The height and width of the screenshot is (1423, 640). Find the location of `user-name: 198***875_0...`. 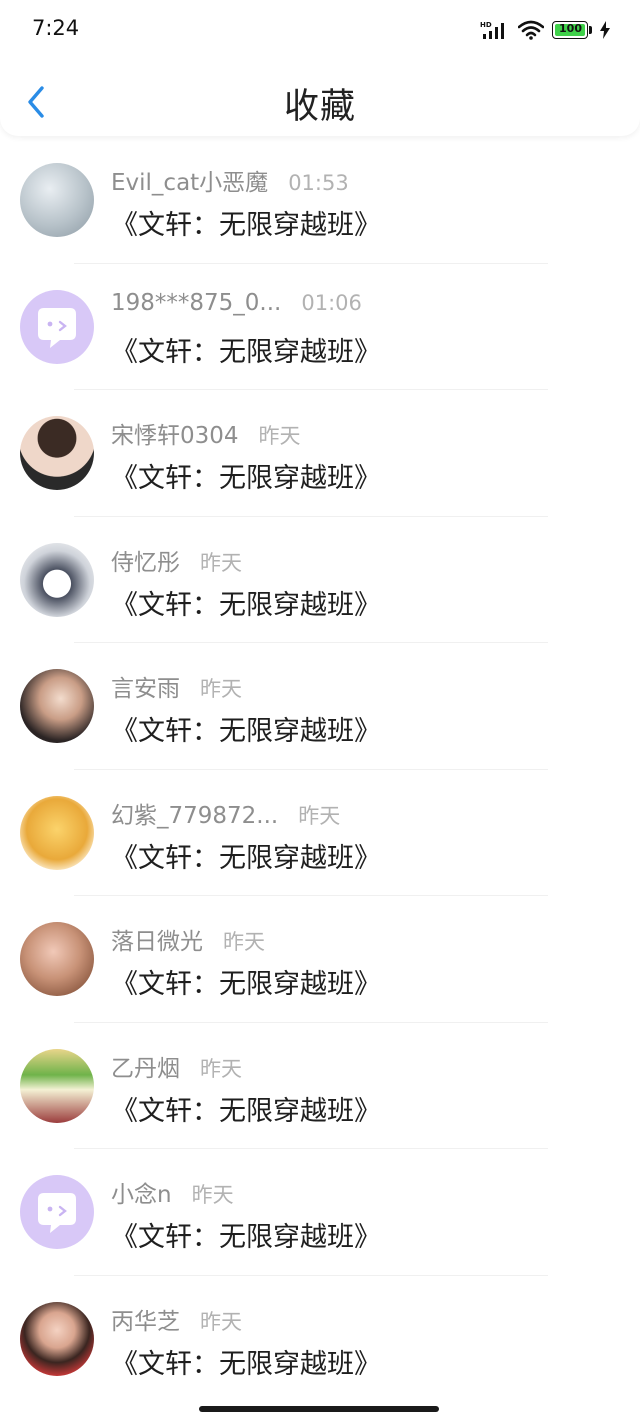

user-name: 198***875_0... is located at coordinates (196, 303).